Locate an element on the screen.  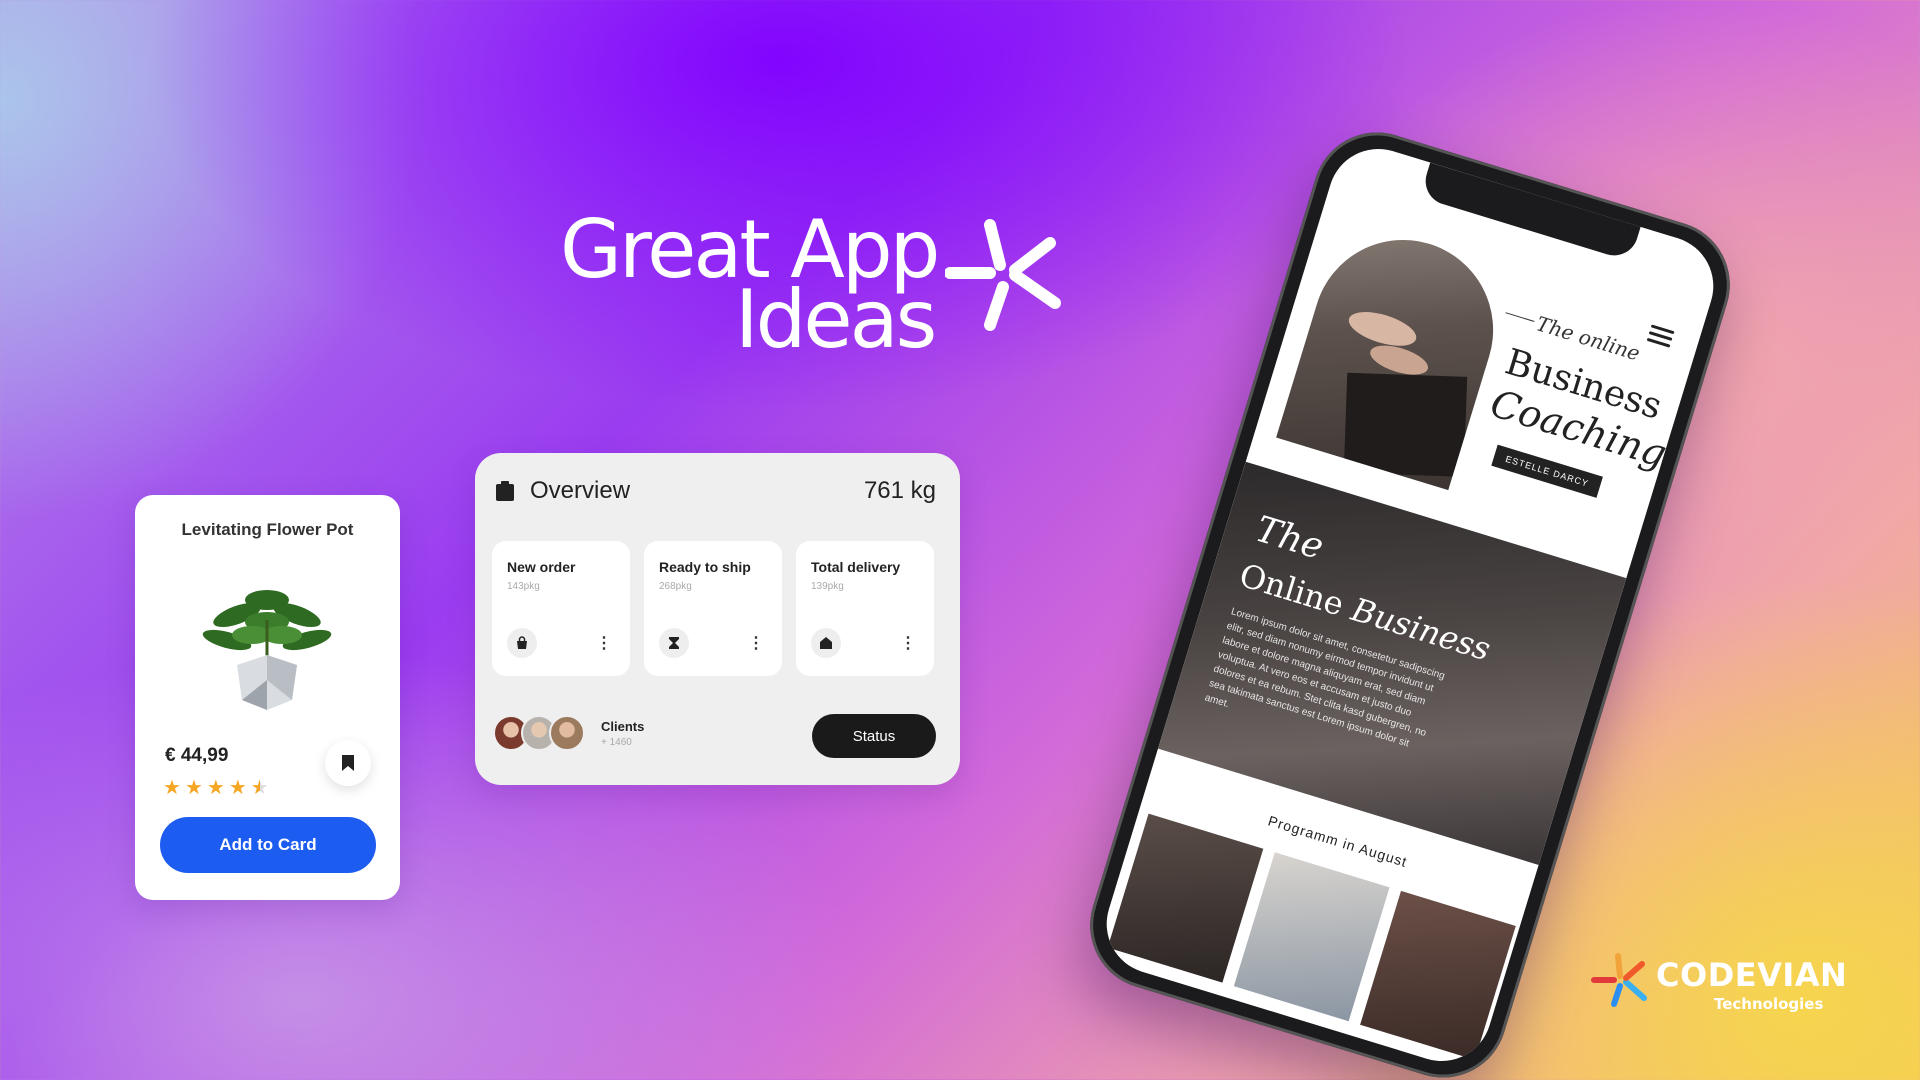
brand-name: CODEVIAN is located at coordinates (1752, 975).